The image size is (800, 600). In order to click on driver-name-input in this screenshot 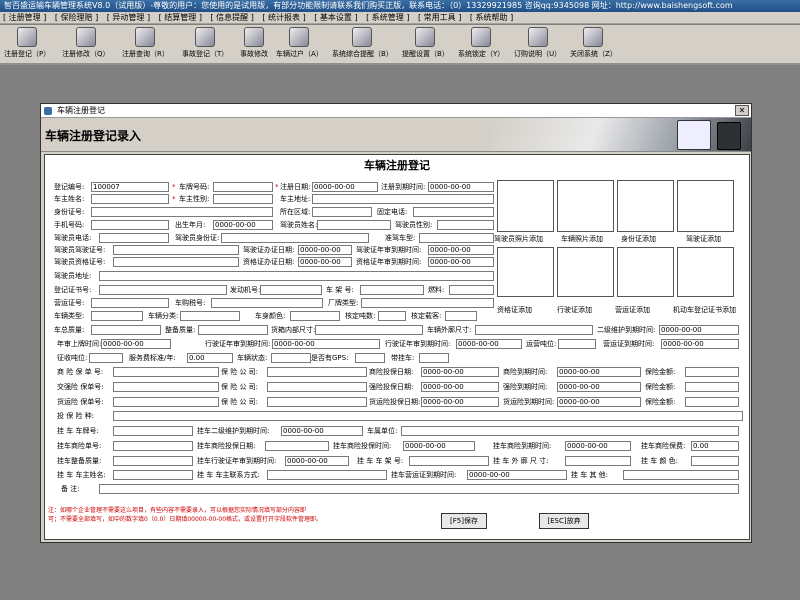, I will do `click(354, 225)`.